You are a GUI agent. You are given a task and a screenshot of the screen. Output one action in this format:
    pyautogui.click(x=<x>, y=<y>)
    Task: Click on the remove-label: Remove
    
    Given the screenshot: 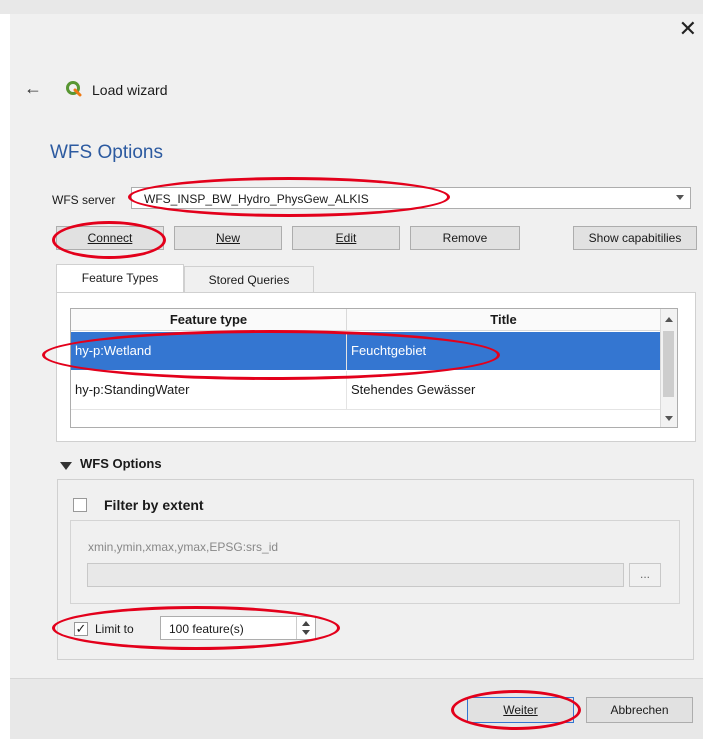 What is the action you would take?
    pyautogui.click(x=465, y=238)
    